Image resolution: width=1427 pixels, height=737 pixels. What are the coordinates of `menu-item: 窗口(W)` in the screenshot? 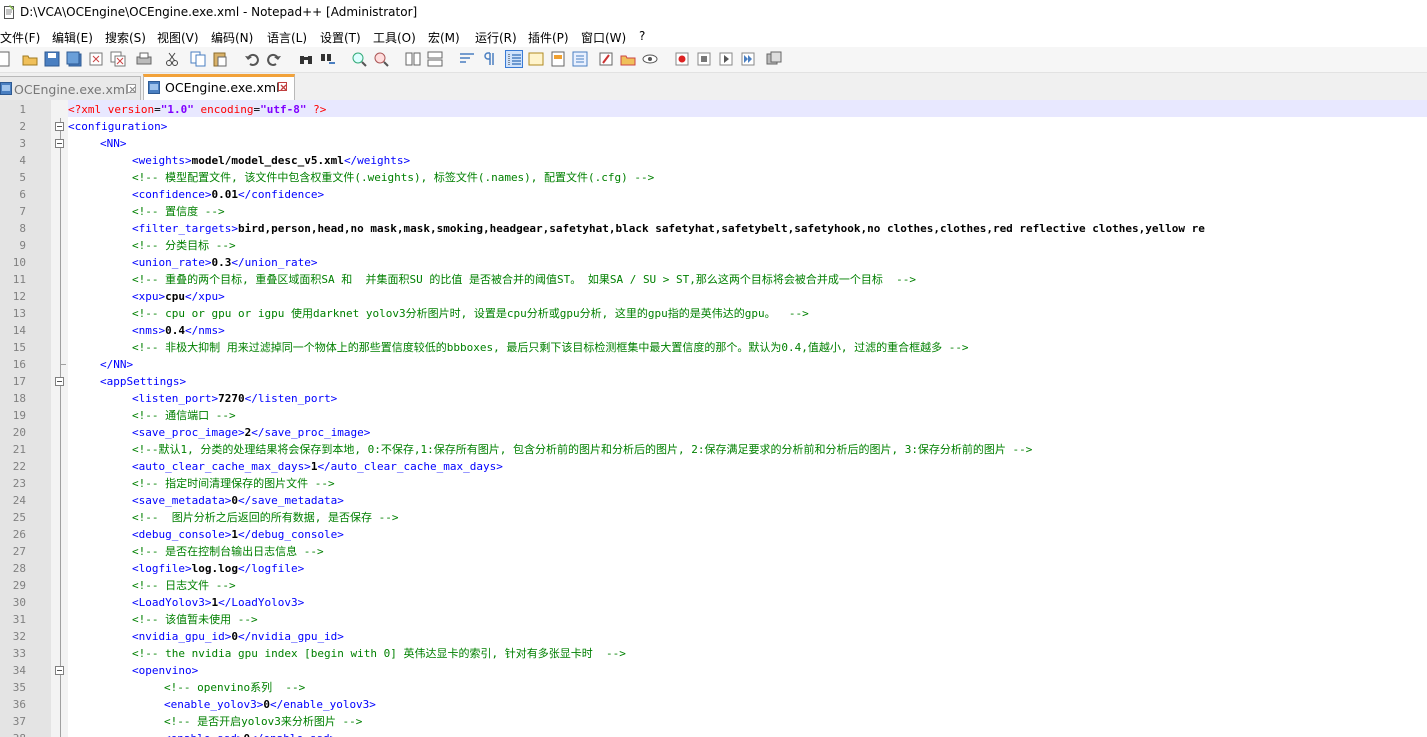 It's located at (603, 37).